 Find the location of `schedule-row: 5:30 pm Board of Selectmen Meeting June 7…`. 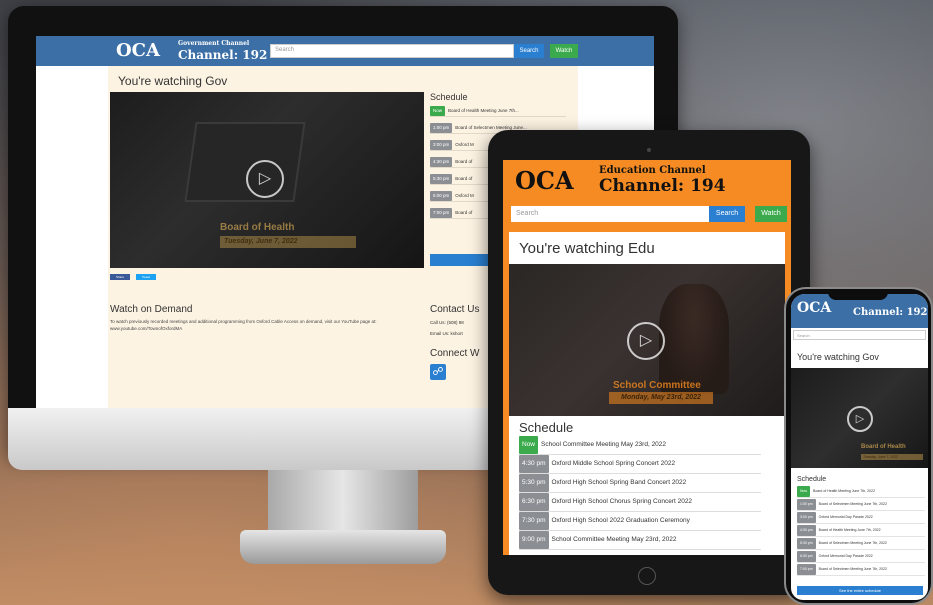

schedule-row: 5:30 pm Board of Selectmen Meeting June 7… is located at coordinates (861, 544).